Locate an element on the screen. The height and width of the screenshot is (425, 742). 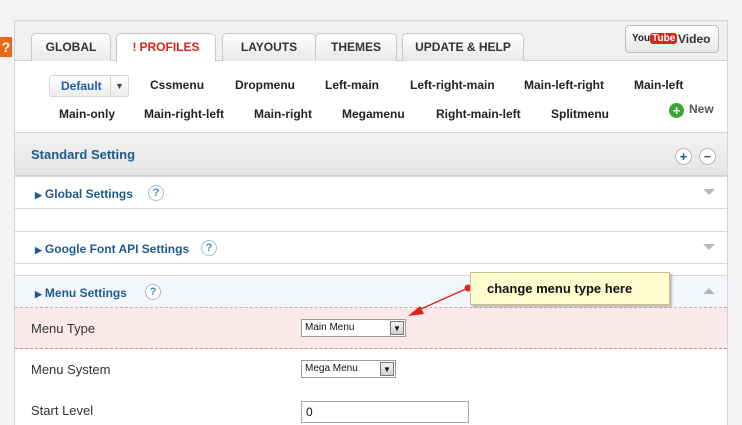
start-level-label: Start Level is located at coordinates (62, 410).